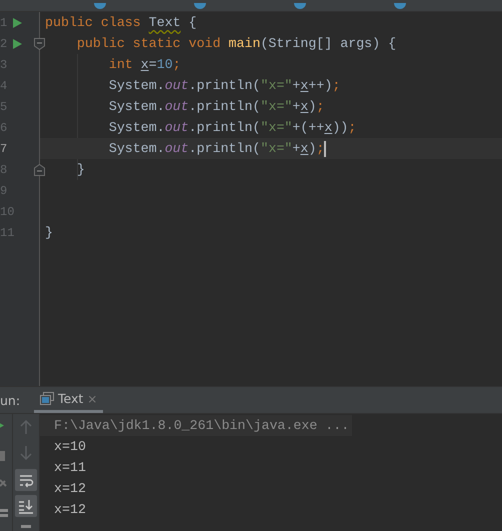 The width and height of the screenshot is (502, 531). Describe the element at coordinates (11, 400) in the screenshot. I see `panel-label: un:` at that location.